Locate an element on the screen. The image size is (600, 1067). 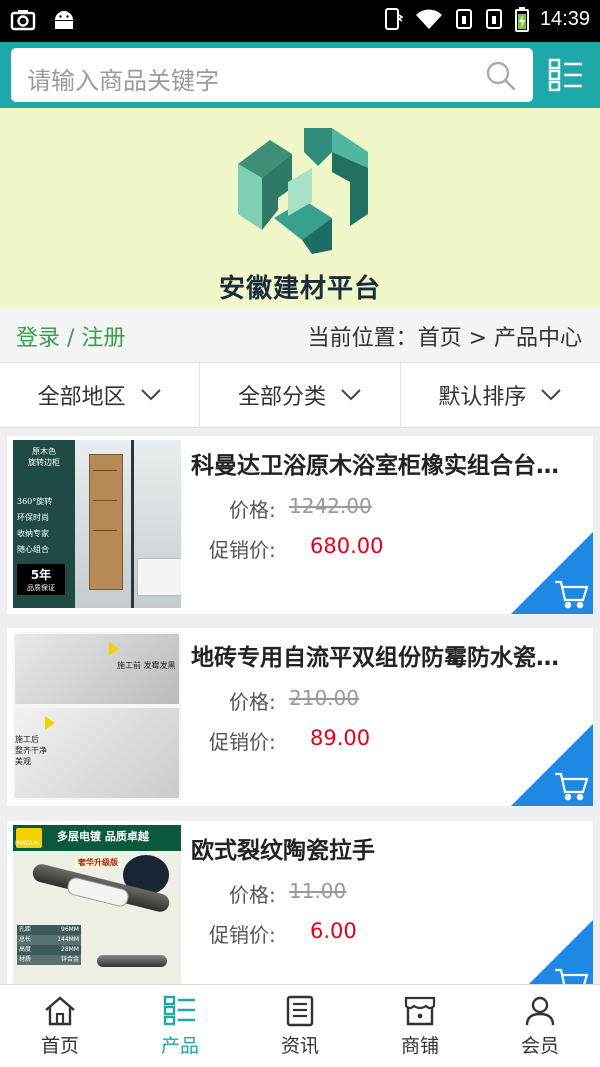
filter-sort: 默认排序 is located at coordinates (500, 395).